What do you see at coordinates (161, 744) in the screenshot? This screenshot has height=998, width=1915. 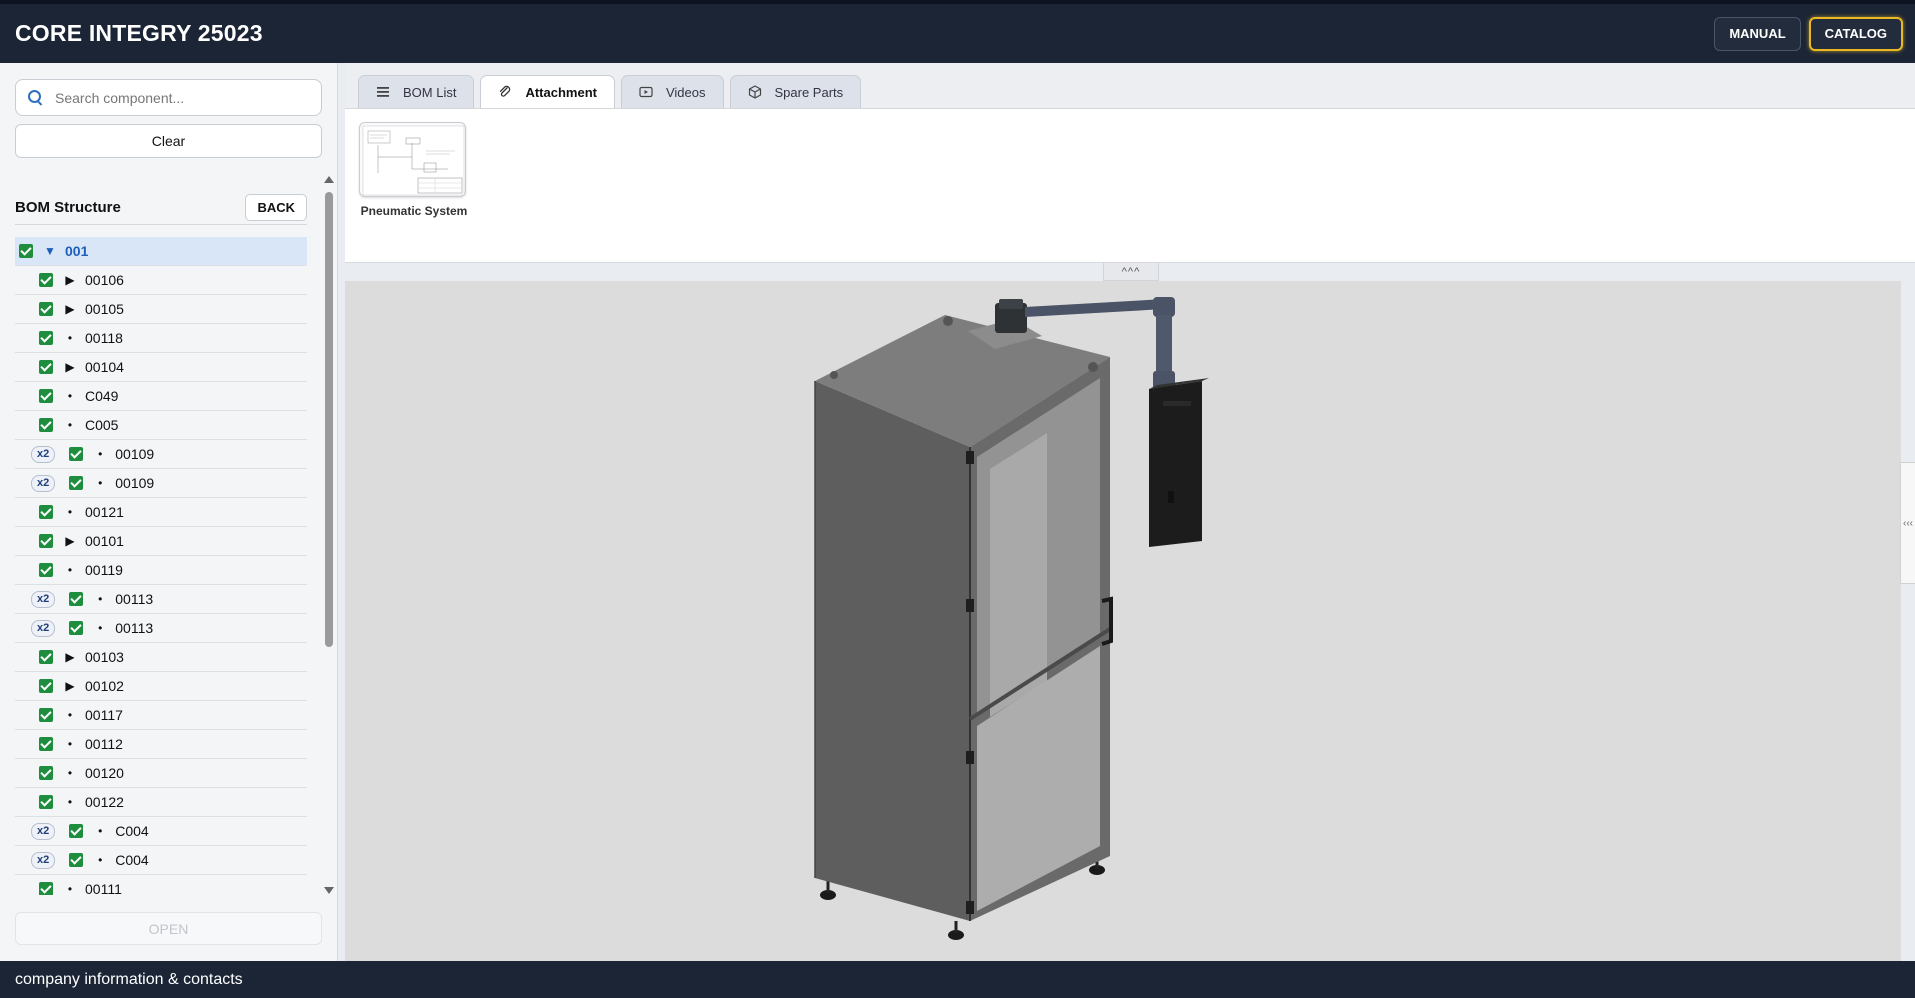 I see `tree-node: • 00112` at bounding box center [161, 744].